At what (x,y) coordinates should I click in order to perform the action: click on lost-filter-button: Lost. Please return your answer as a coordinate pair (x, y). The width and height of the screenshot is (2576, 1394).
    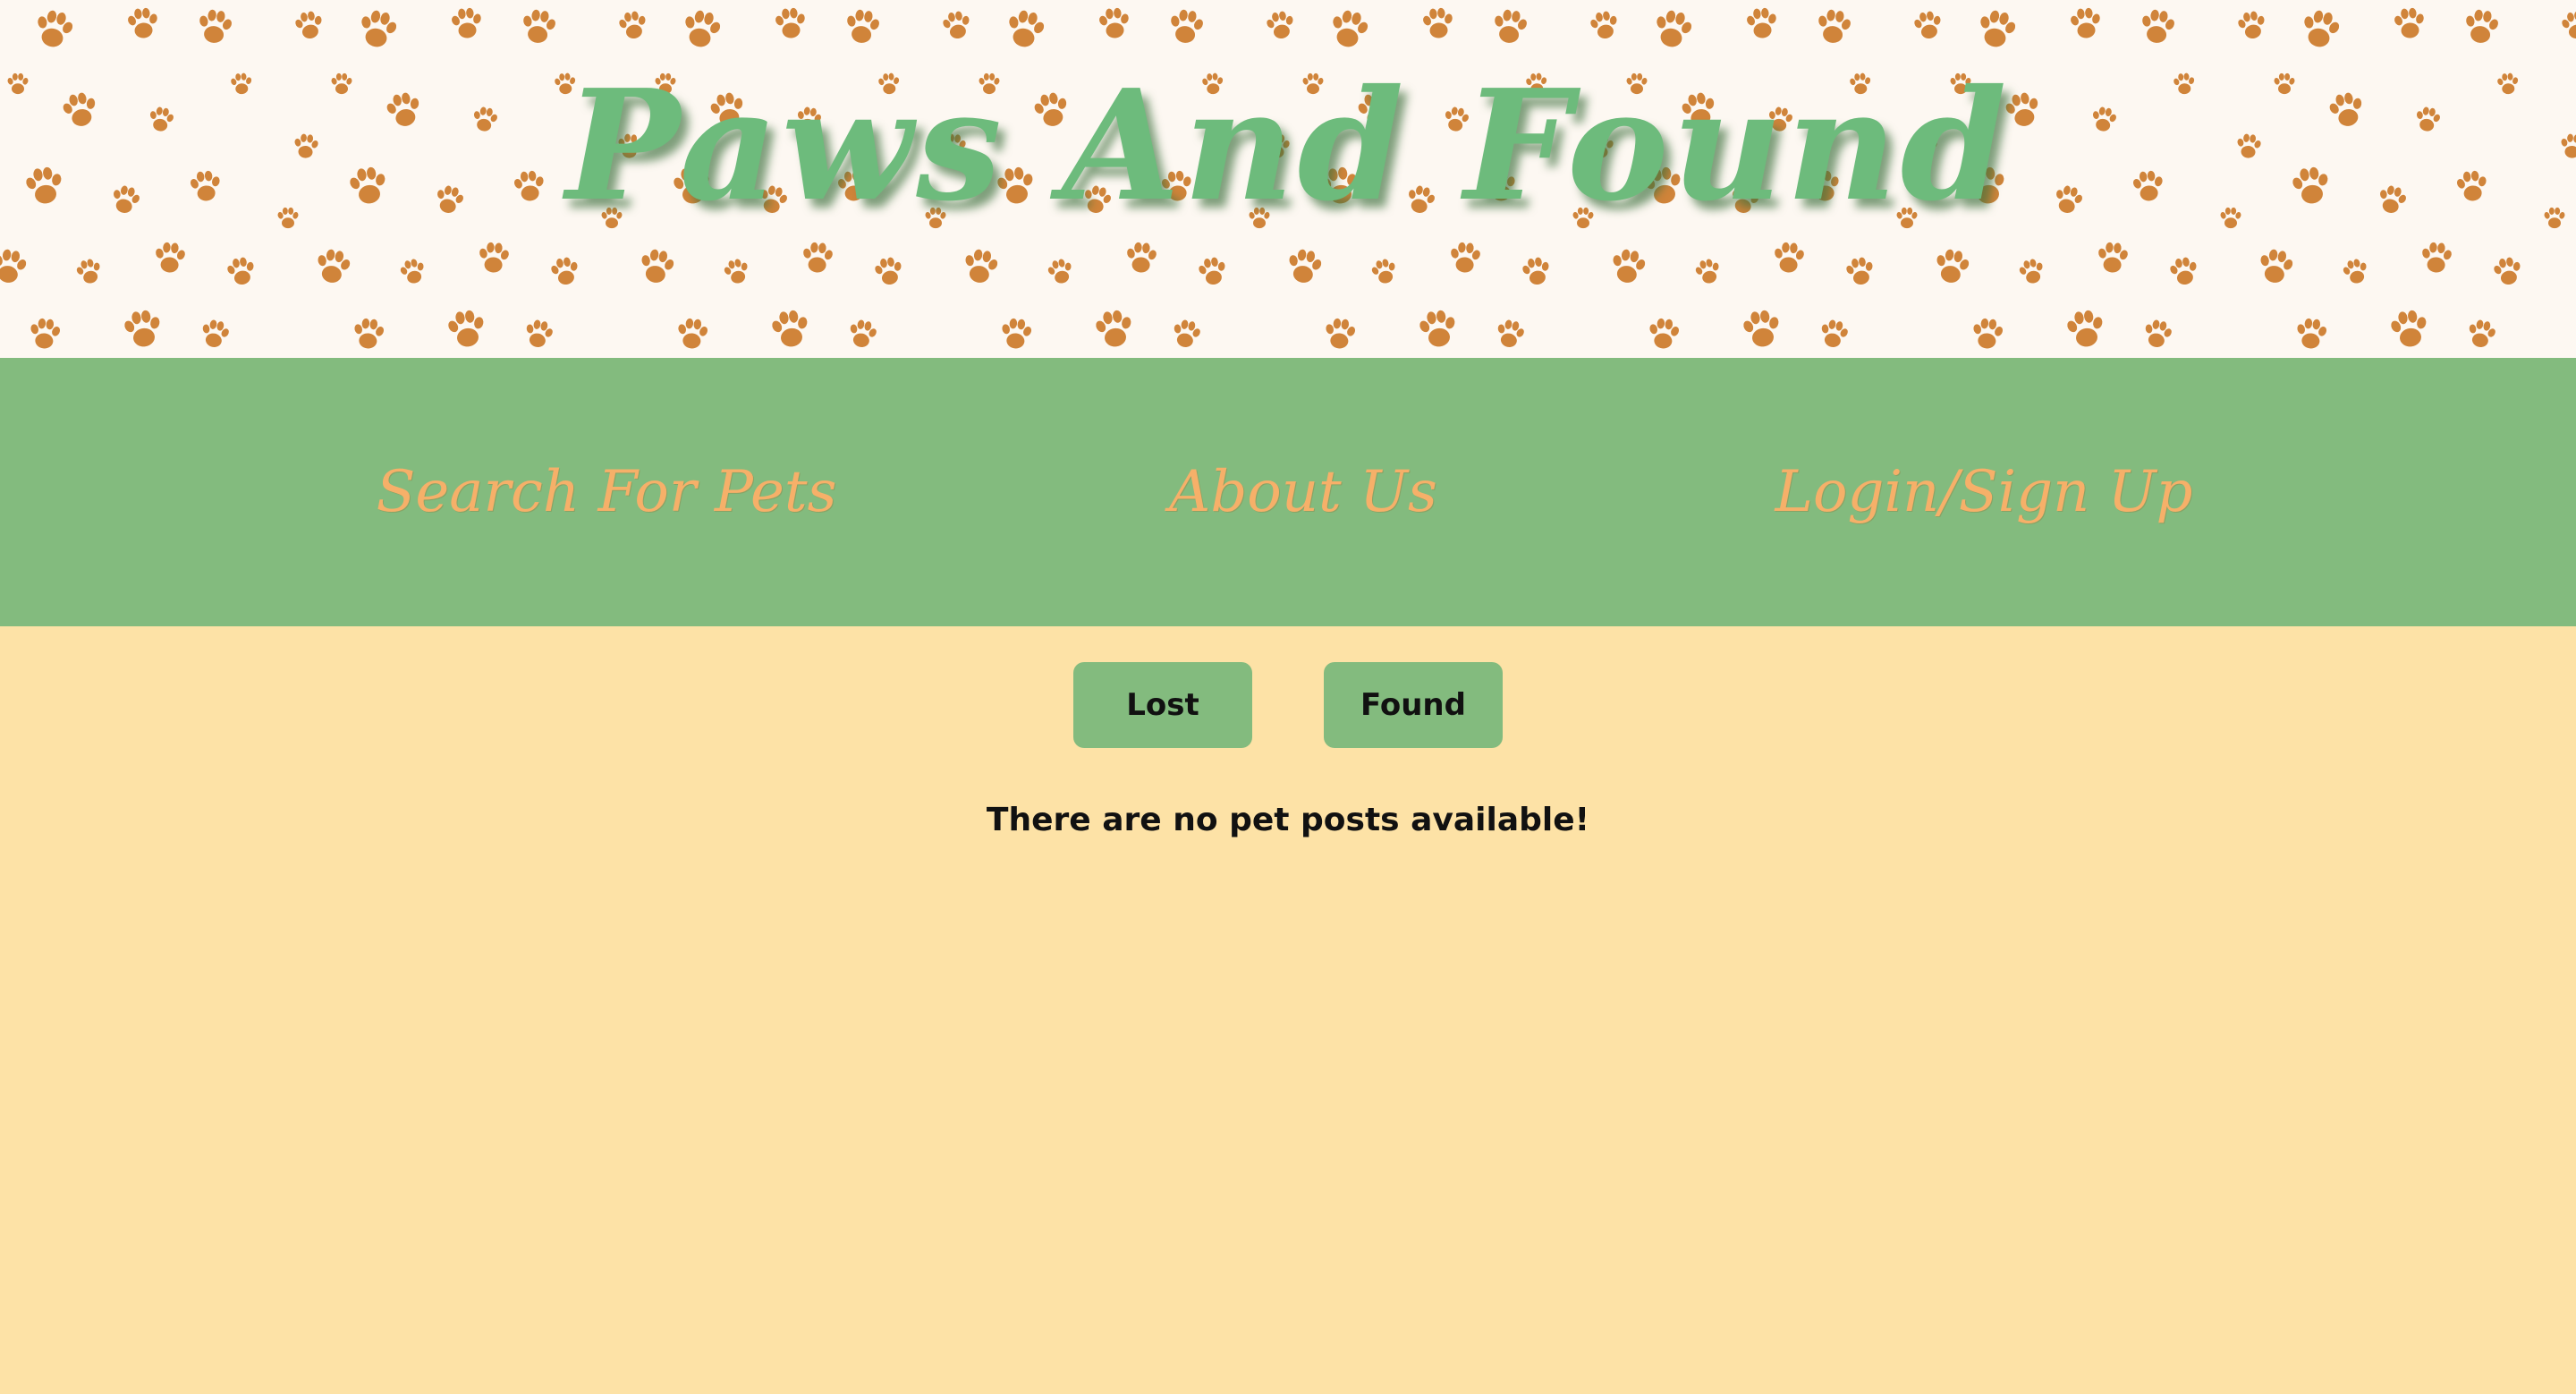
    Looking at the image, I should click on (1162, 705).